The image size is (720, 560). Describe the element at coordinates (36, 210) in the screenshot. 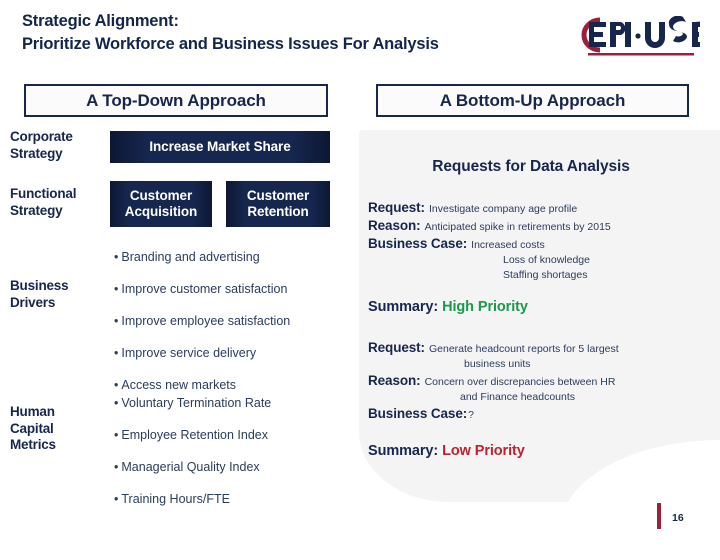

I see `row-label-functional-line2: Strategy` at that location.